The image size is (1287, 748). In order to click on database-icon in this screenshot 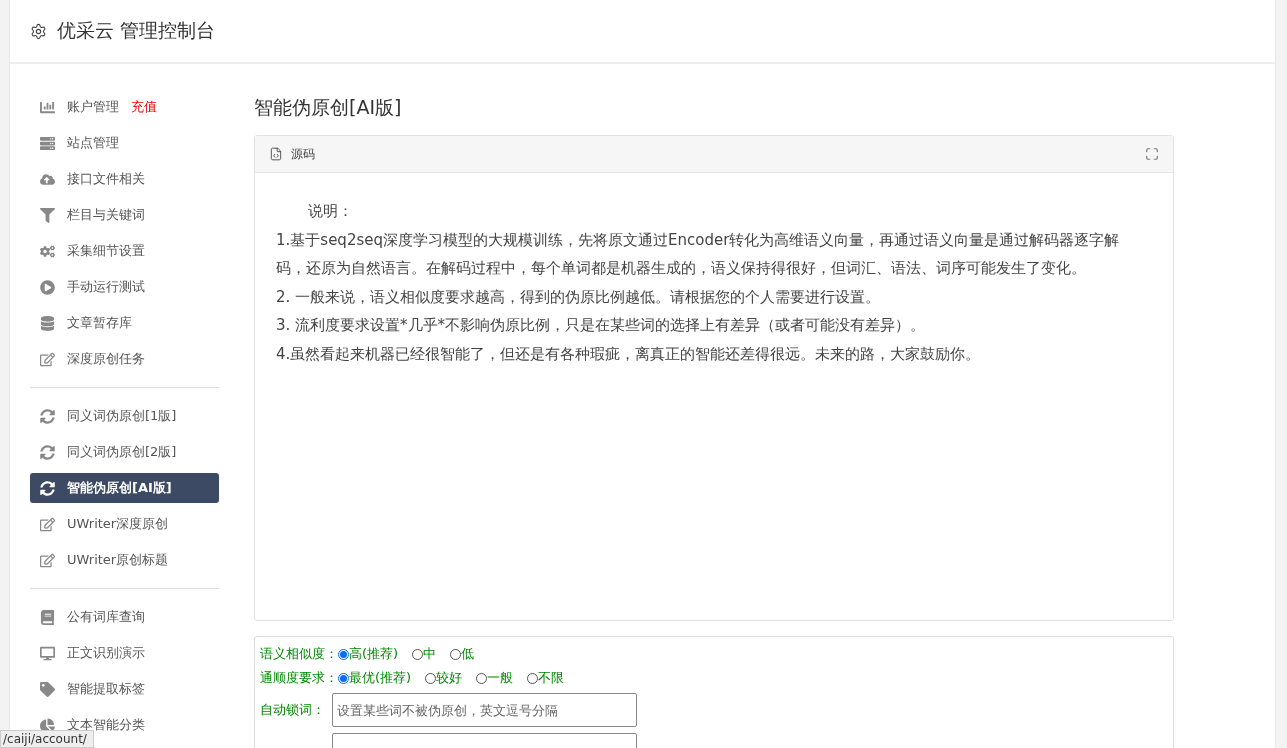, I will do `click(47, 323)`.